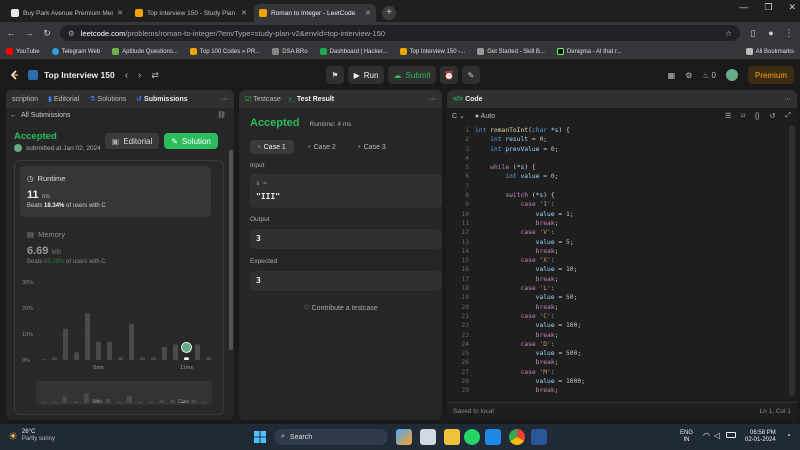  I want to click on bar-highlight, so click(186, 358).